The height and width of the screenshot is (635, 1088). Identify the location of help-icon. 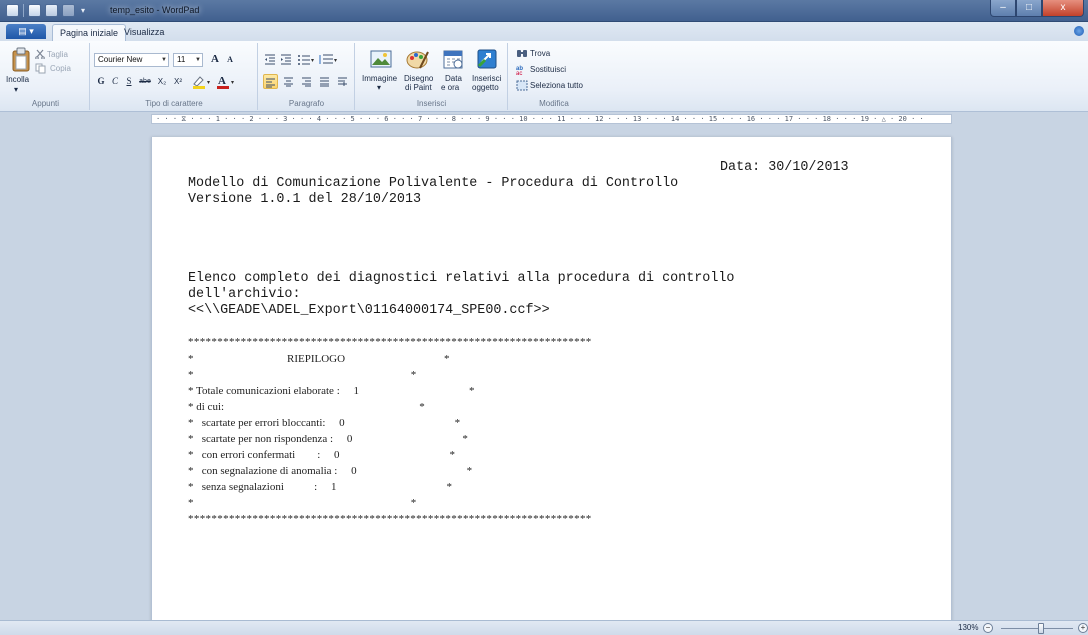
(1079, 31).